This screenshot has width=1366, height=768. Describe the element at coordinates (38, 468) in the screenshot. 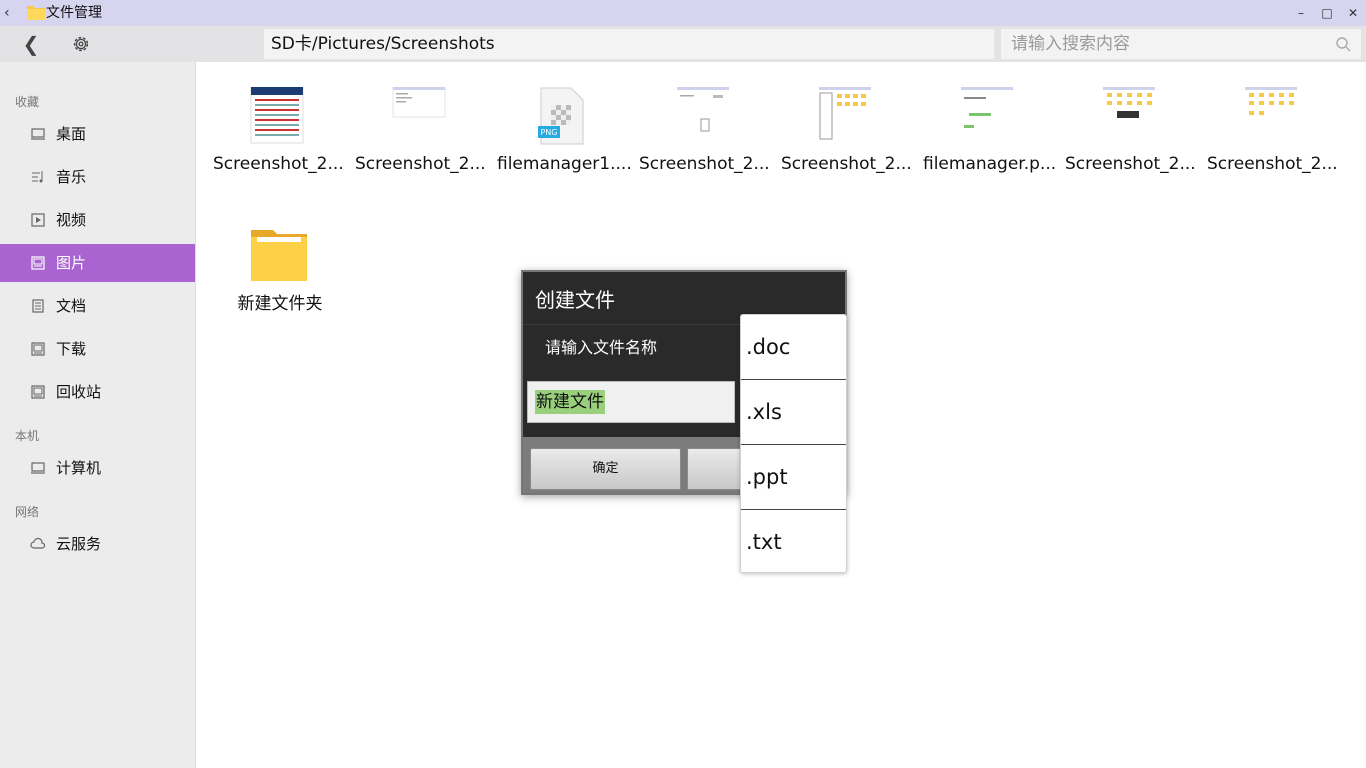

I see `computer-icon` at that location.